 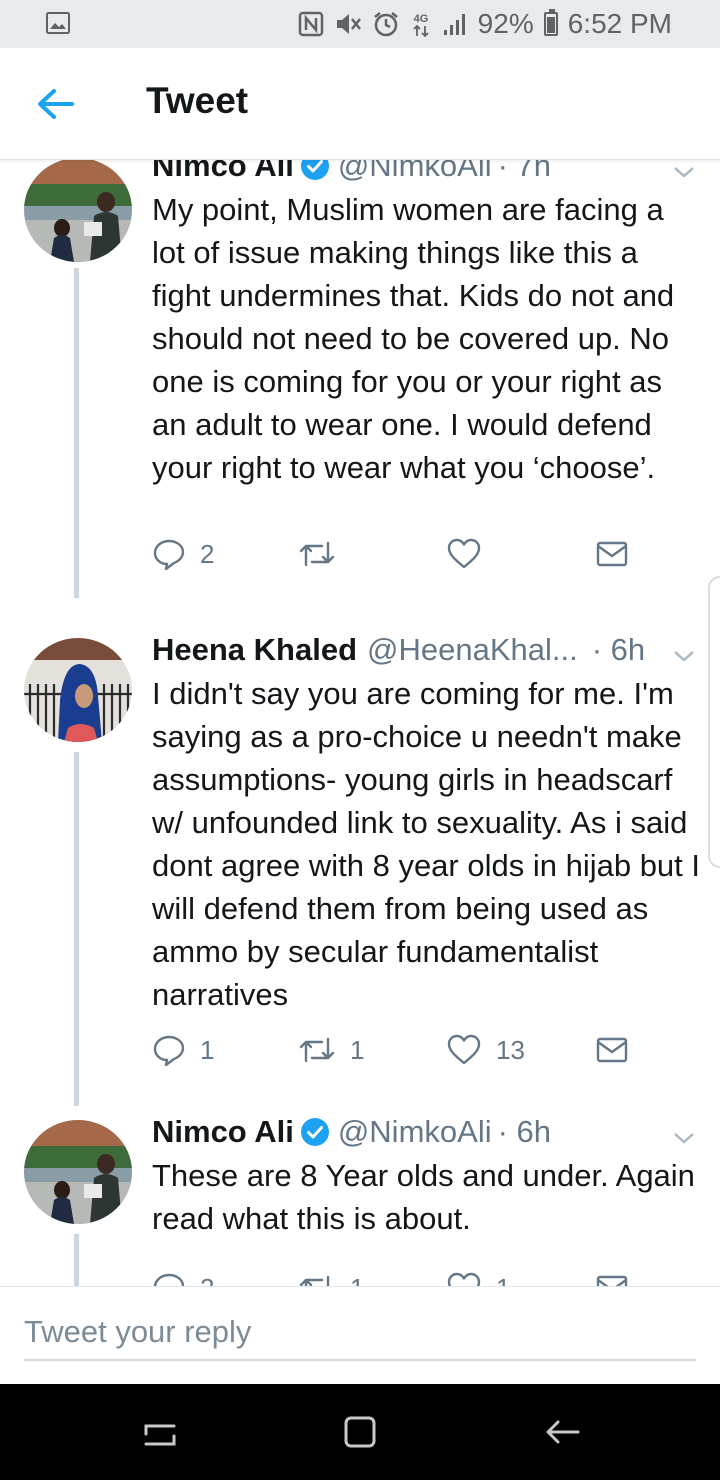 I want to click on tweet-header: Nimco Ali @NimkoAli · 7h, so click(x=351, y=172).